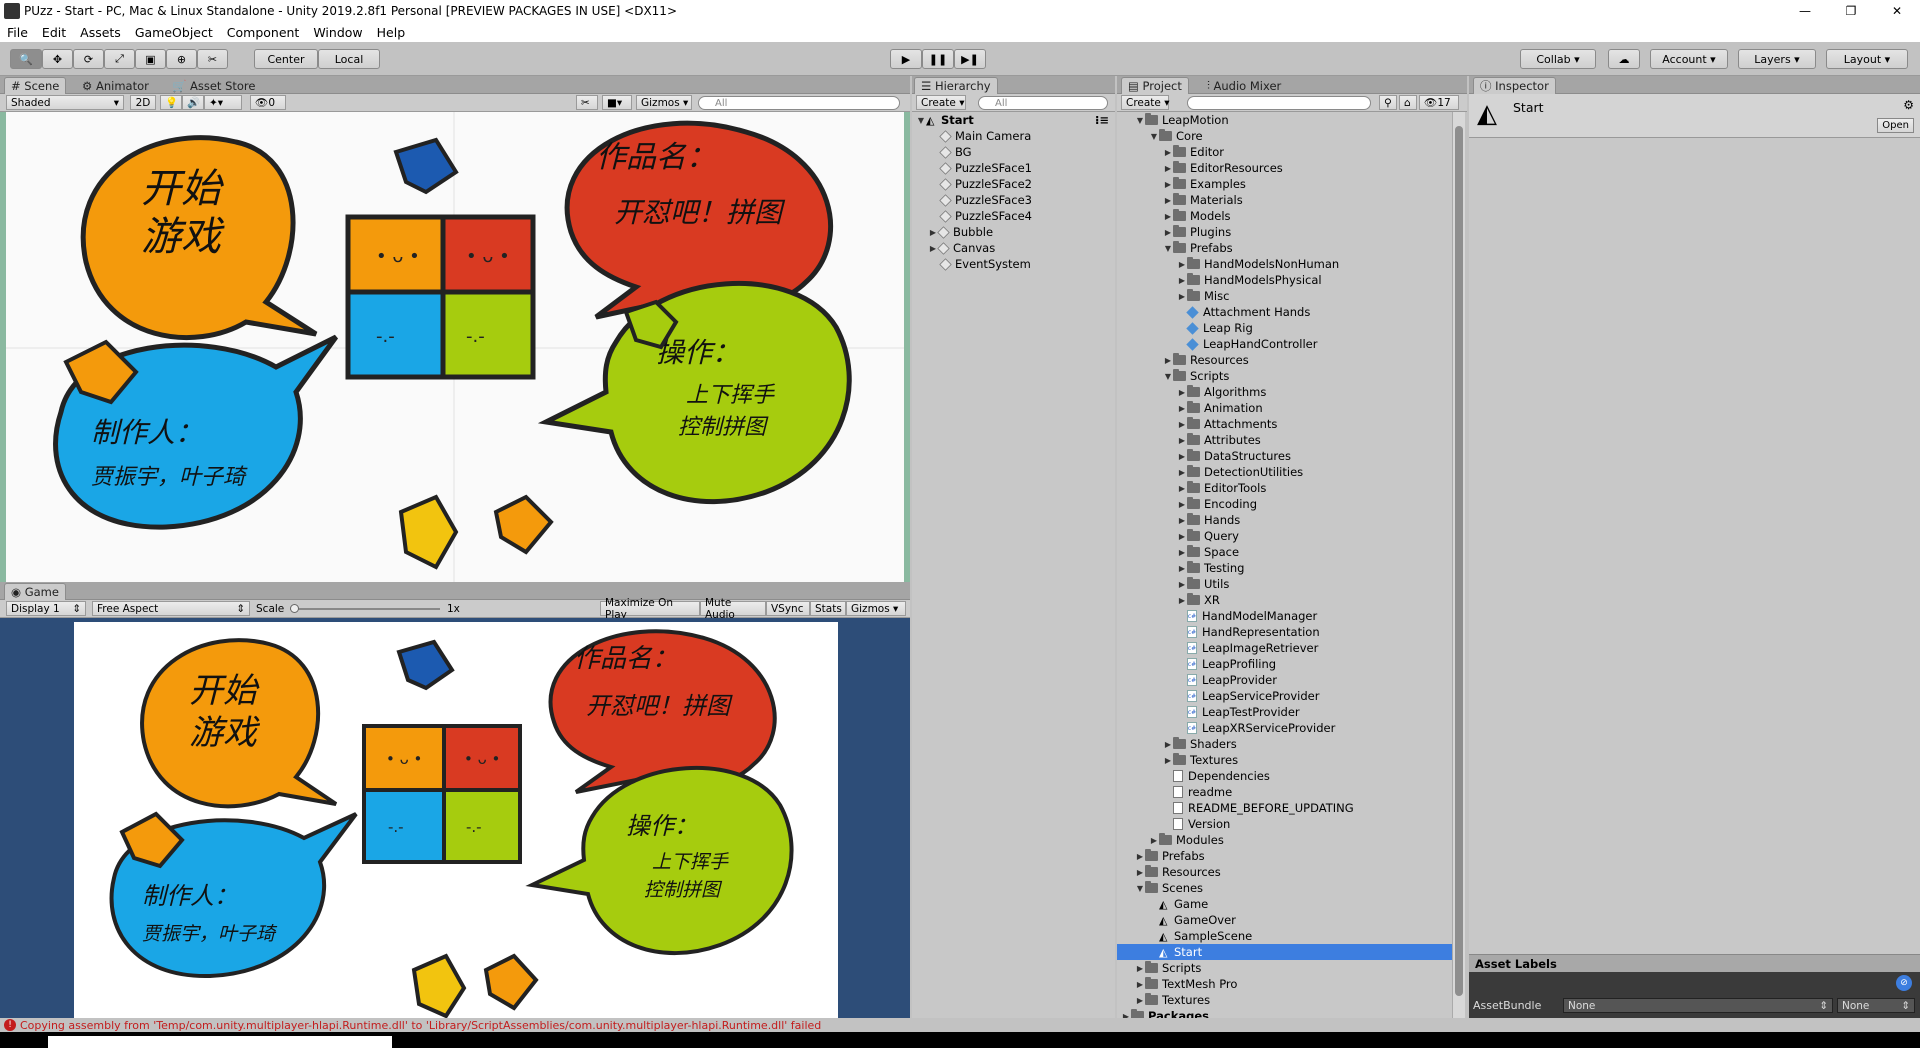 This screenshot has height=1048, width=1920. Describe the element at coordinates (876, 608) in the screenshot. I see `game-gizmos-dropdown: Gizmos ▾` at that location.